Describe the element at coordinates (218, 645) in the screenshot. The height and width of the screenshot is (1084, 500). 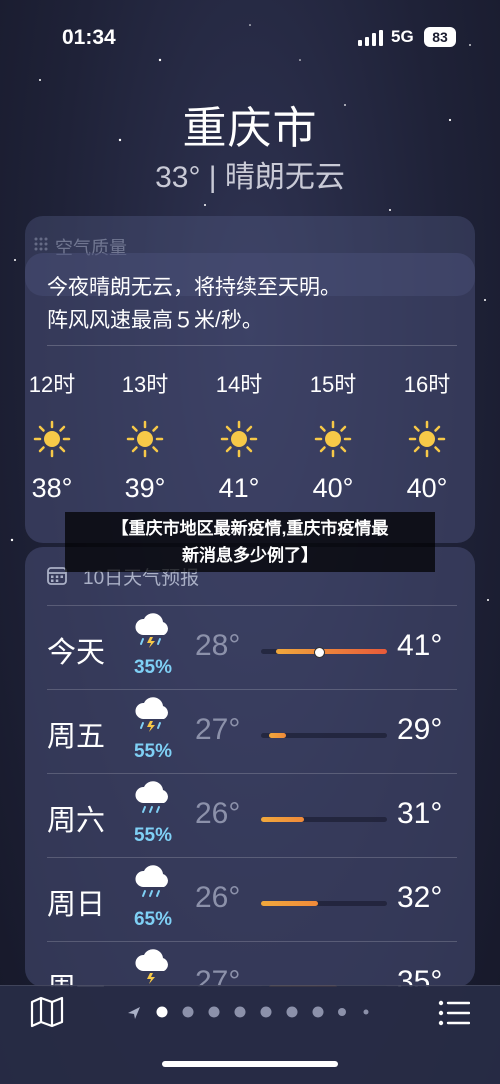
I see `low-temp: 28°` at that location.